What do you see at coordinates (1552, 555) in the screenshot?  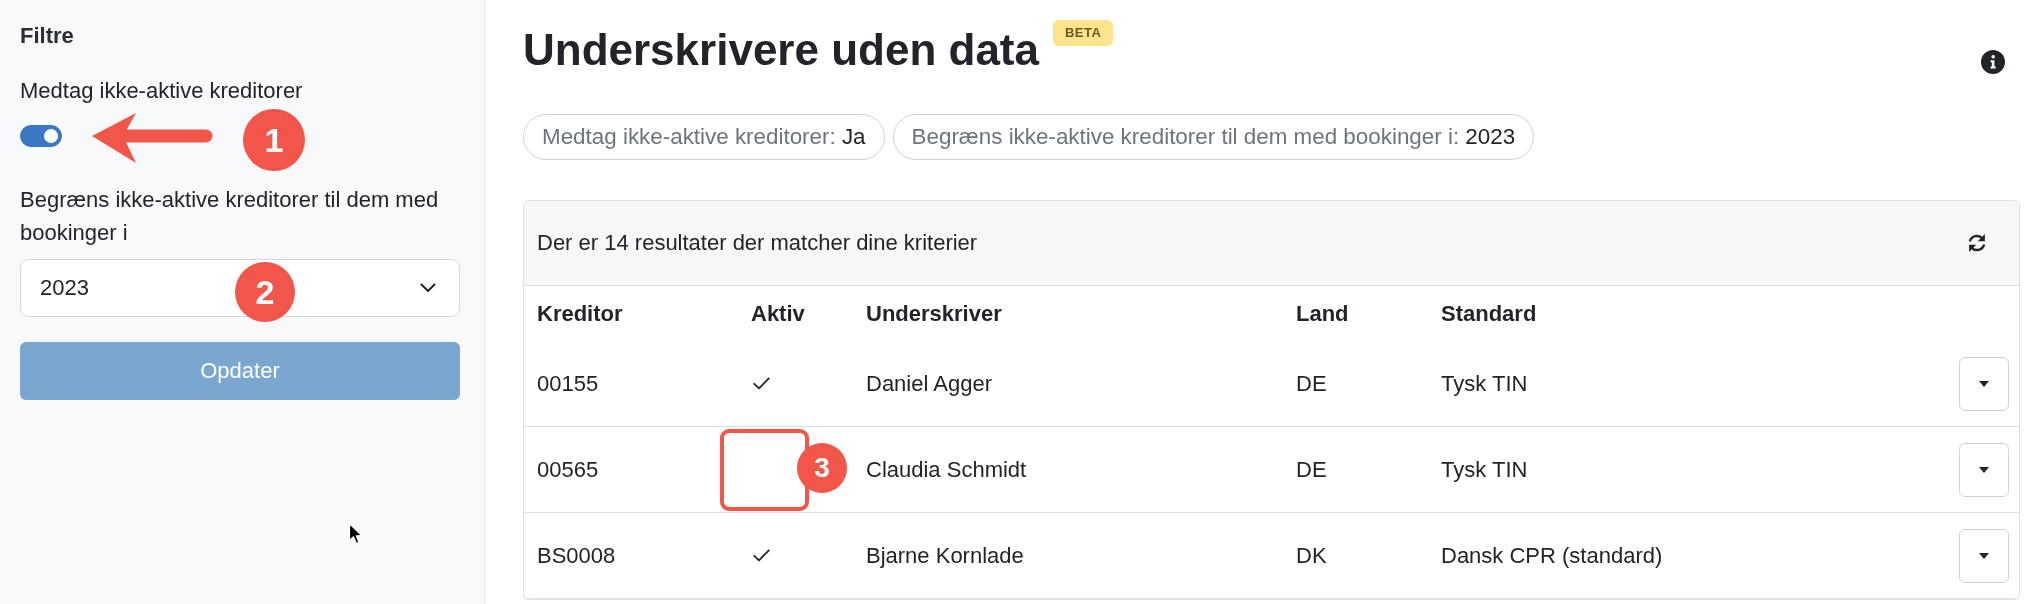 I see `table-cell: Dansk CPR (standard)` at bounding box center [1552, 555].